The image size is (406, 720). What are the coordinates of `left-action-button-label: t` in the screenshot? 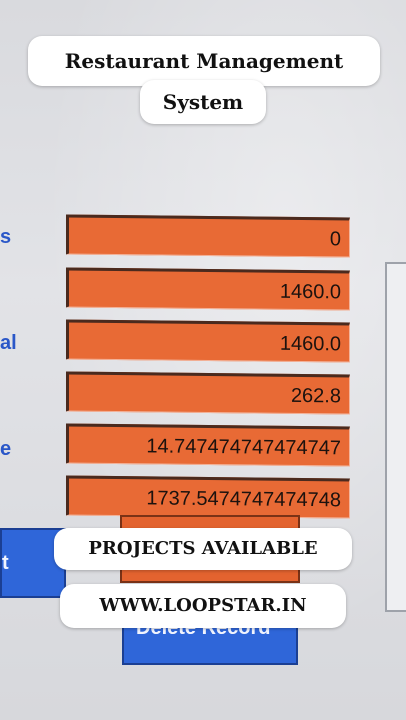 It's located at (5, 563).